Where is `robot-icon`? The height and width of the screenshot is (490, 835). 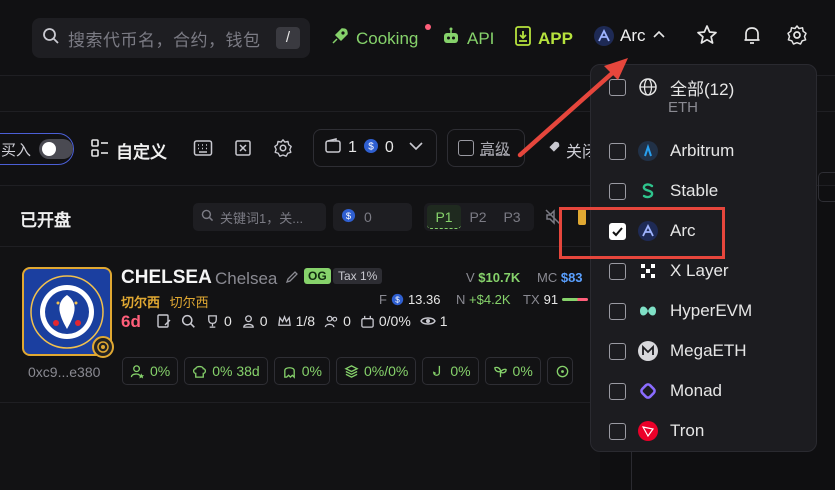
robot-icon is located at coordinates (451, 38).